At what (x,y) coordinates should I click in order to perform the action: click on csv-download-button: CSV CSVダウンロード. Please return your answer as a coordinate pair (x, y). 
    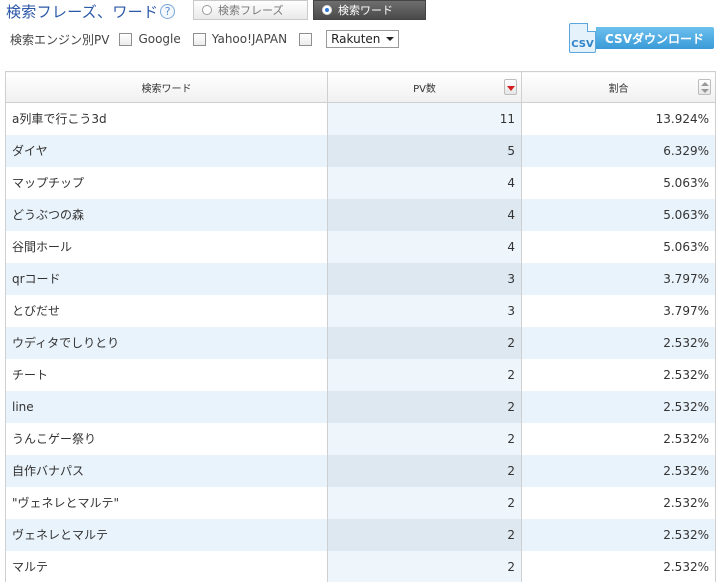
    Looking at the image, I should click on (641, 38).